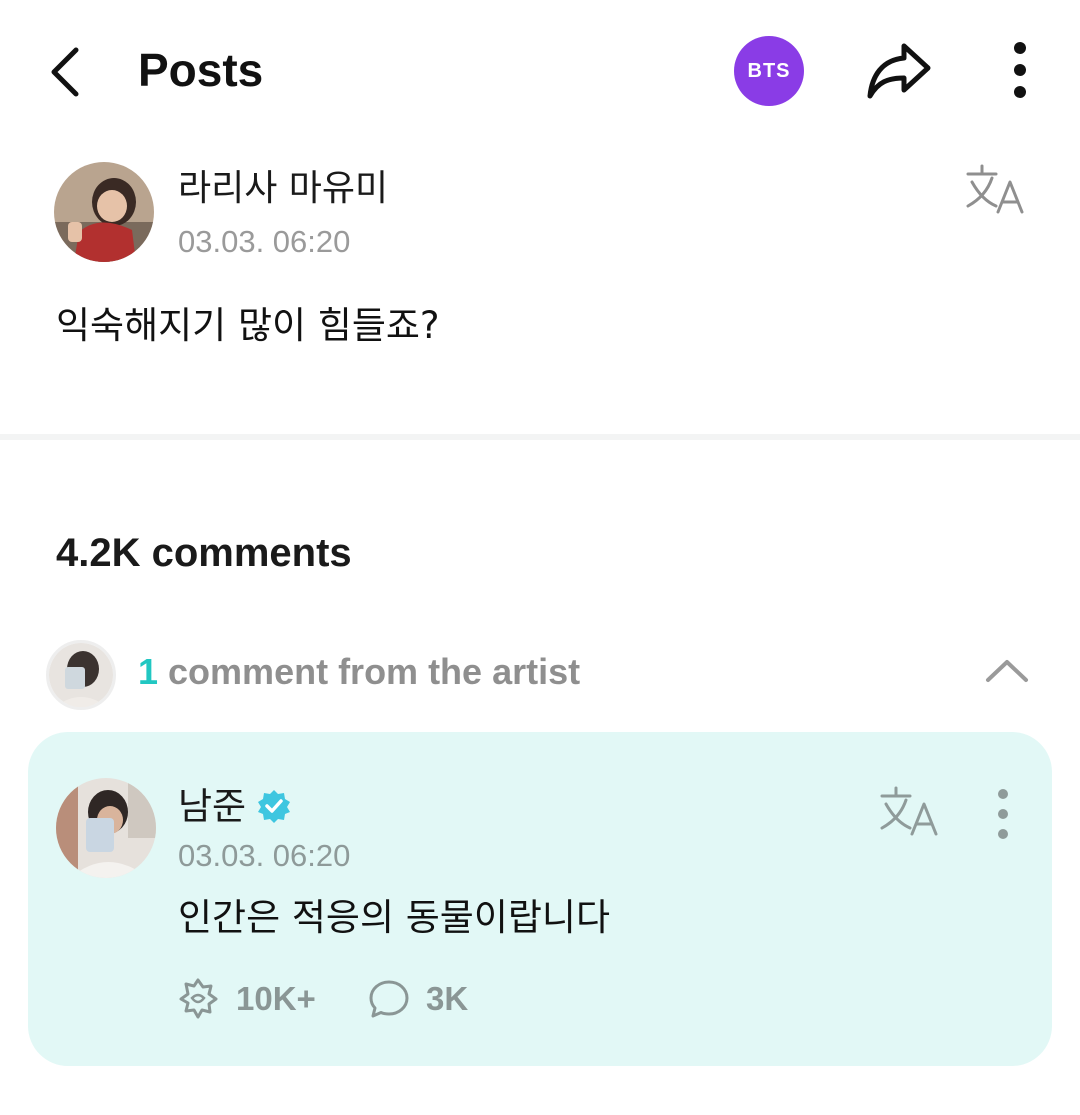 This screenshot has width=1080, height=1115. What do you see at coordinates (394, 917) in the screenshot?
I see `artist-comment-body: 인간은 적응의 동물이랍니다` at bounding box center [394, 917].